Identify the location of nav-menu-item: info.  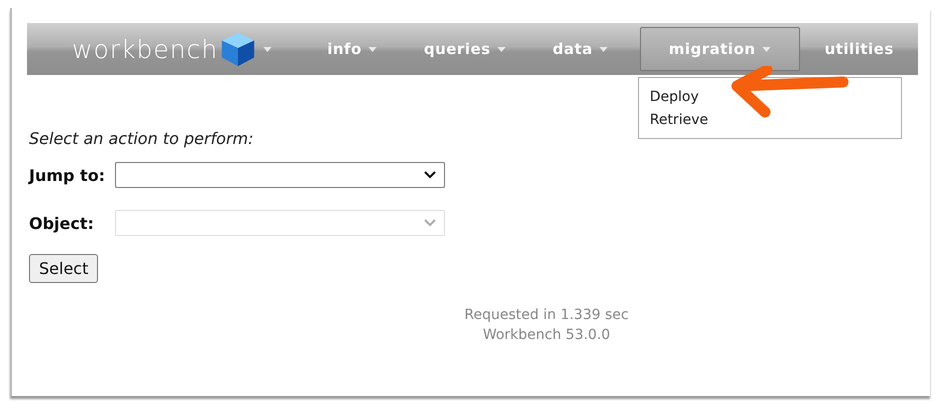
(352, 49).